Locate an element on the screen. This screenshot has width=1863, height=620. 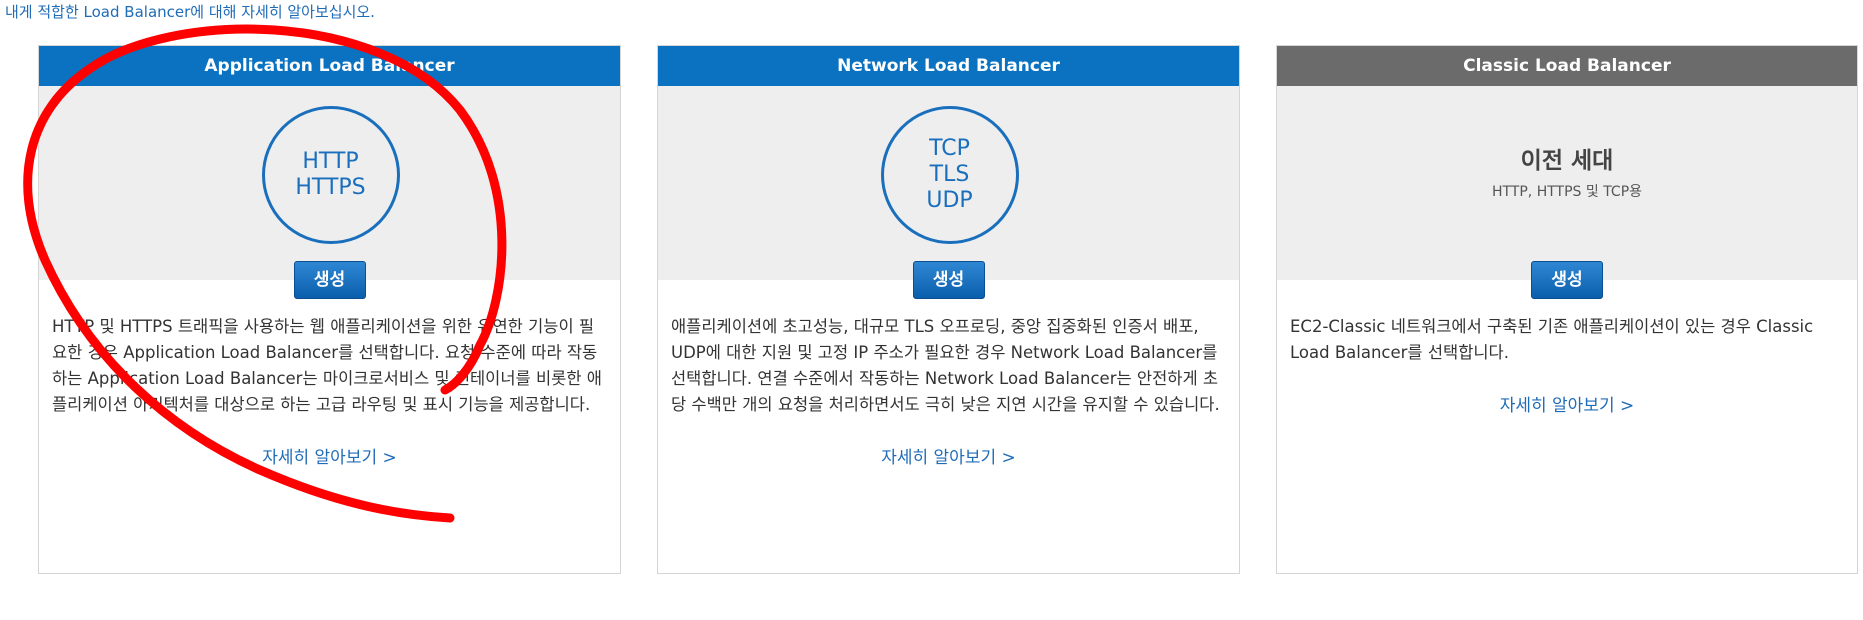
alb-card-title: Application Load Balancer is located at coordinates (329, 66).